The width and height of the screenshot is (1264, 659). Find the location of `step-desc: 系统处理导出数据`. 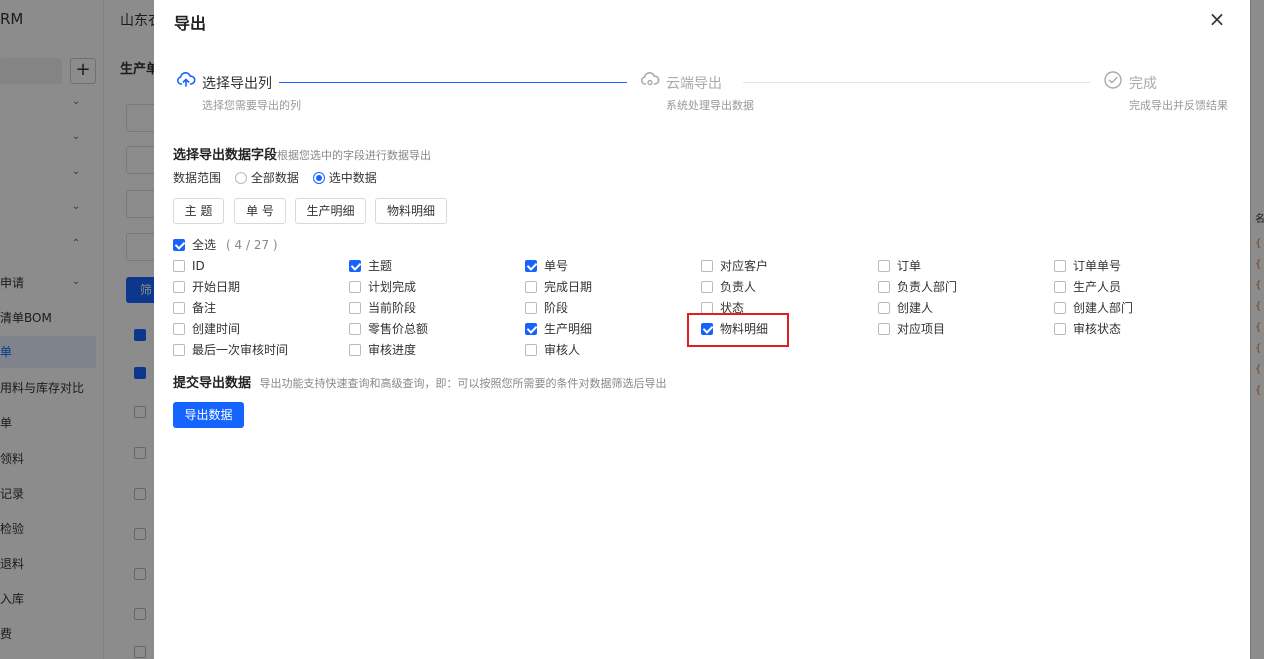

step-desc: 系统处理导出数据 is located at coordinates (710, 105).